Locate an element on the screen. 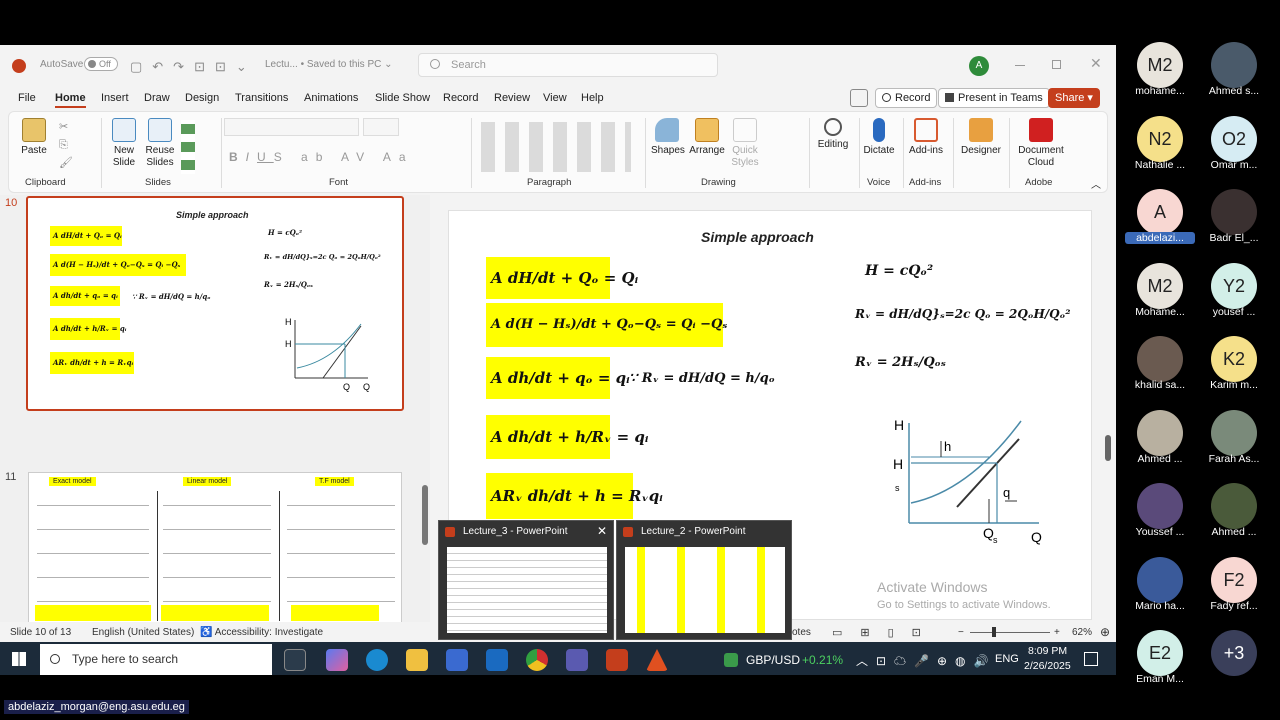 Image resolution: width=1280 pixels, height=720 pixels. menu-slide-show: Slide Show is located at coordinates (402, 98).